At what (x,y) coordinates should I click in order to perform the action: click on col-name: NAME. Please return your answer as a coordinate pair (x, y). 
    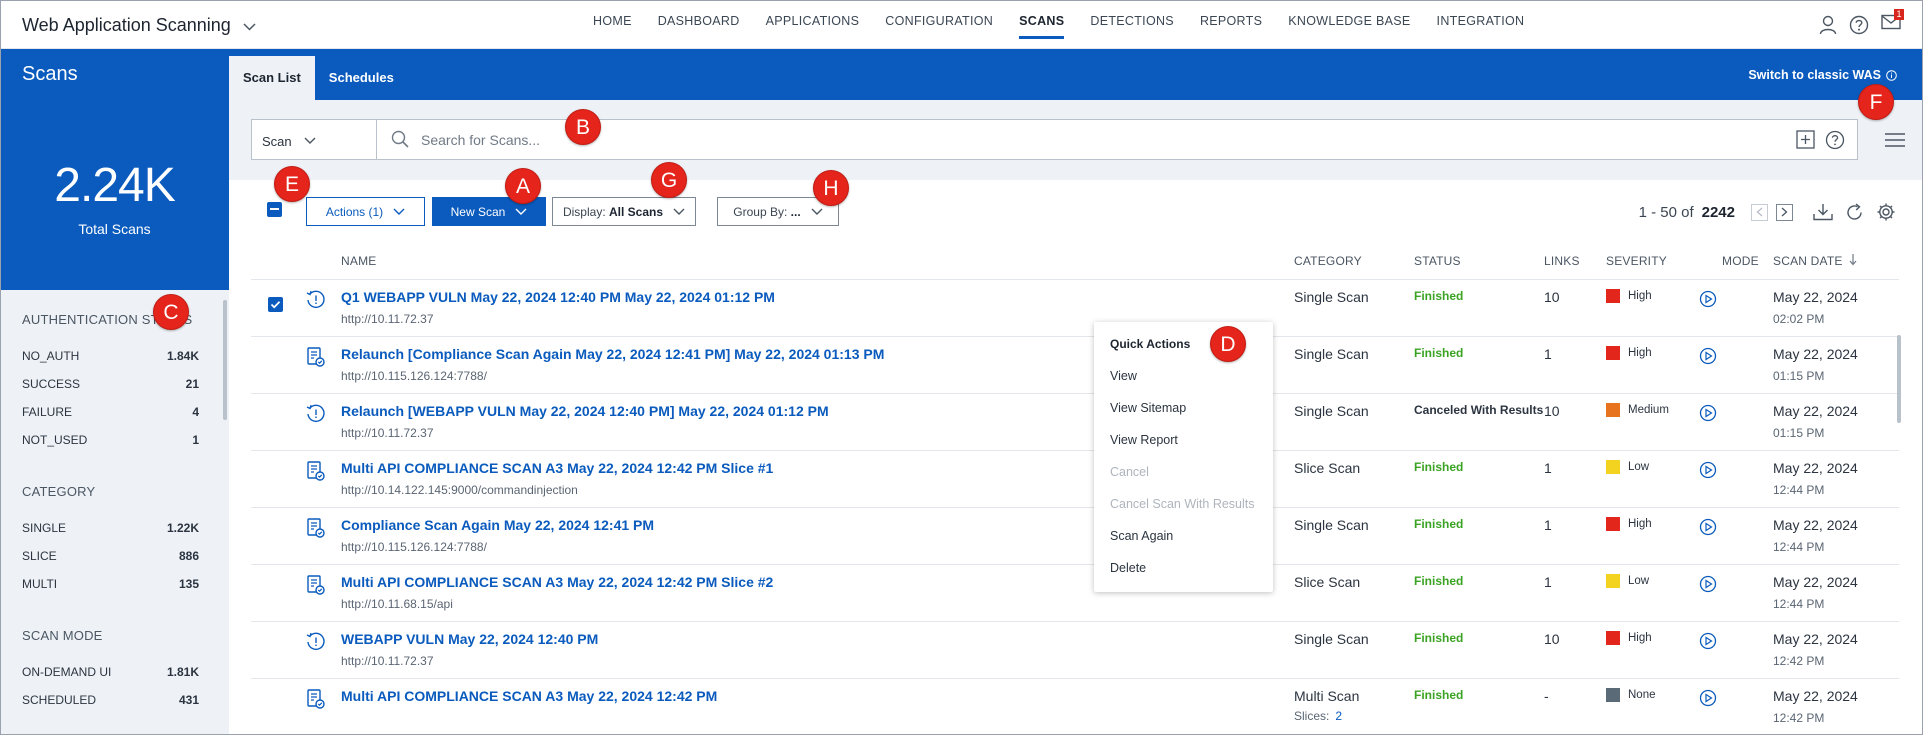
    Looking at the image, I should click on (358, 261).